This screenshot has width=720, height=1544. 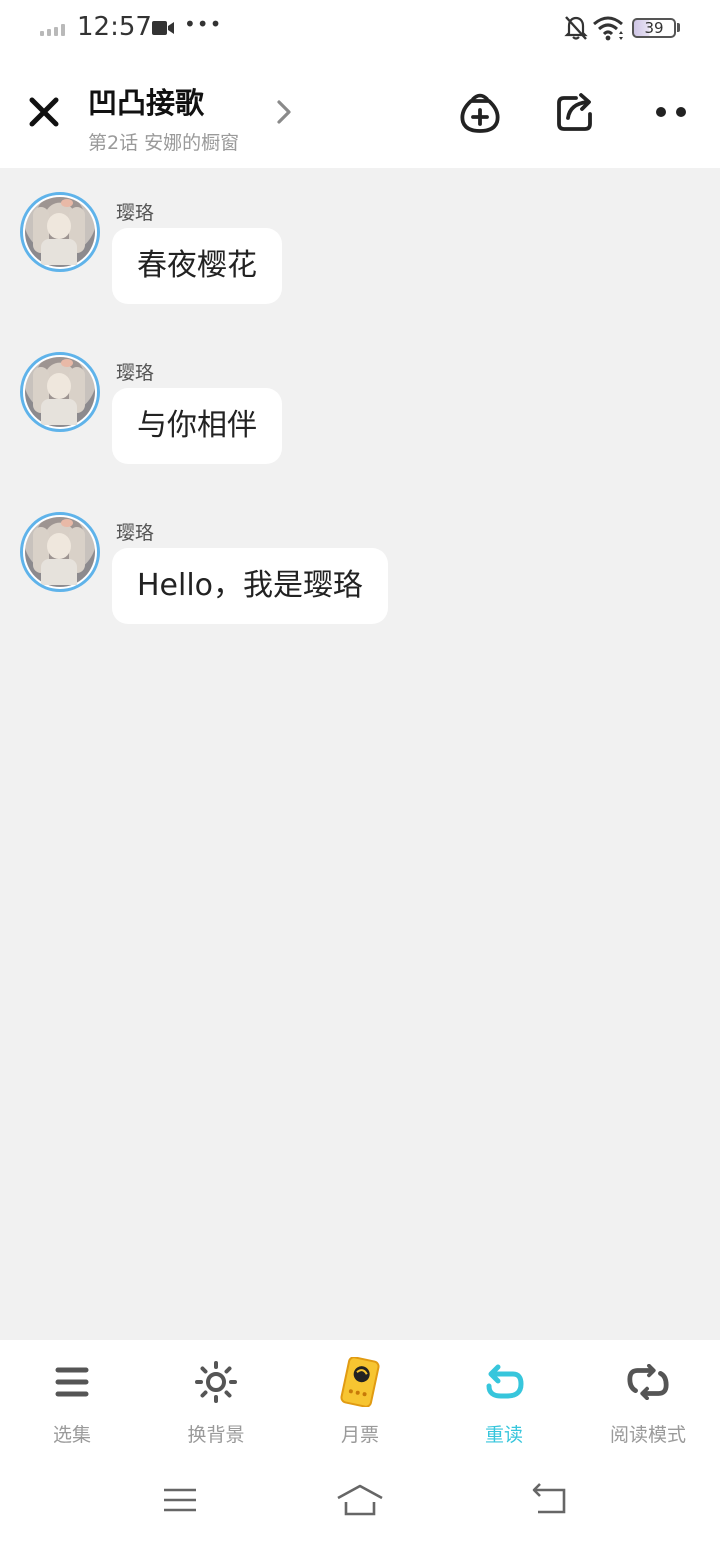 I want to click on wifi-icon, so click(x=608, y=28).